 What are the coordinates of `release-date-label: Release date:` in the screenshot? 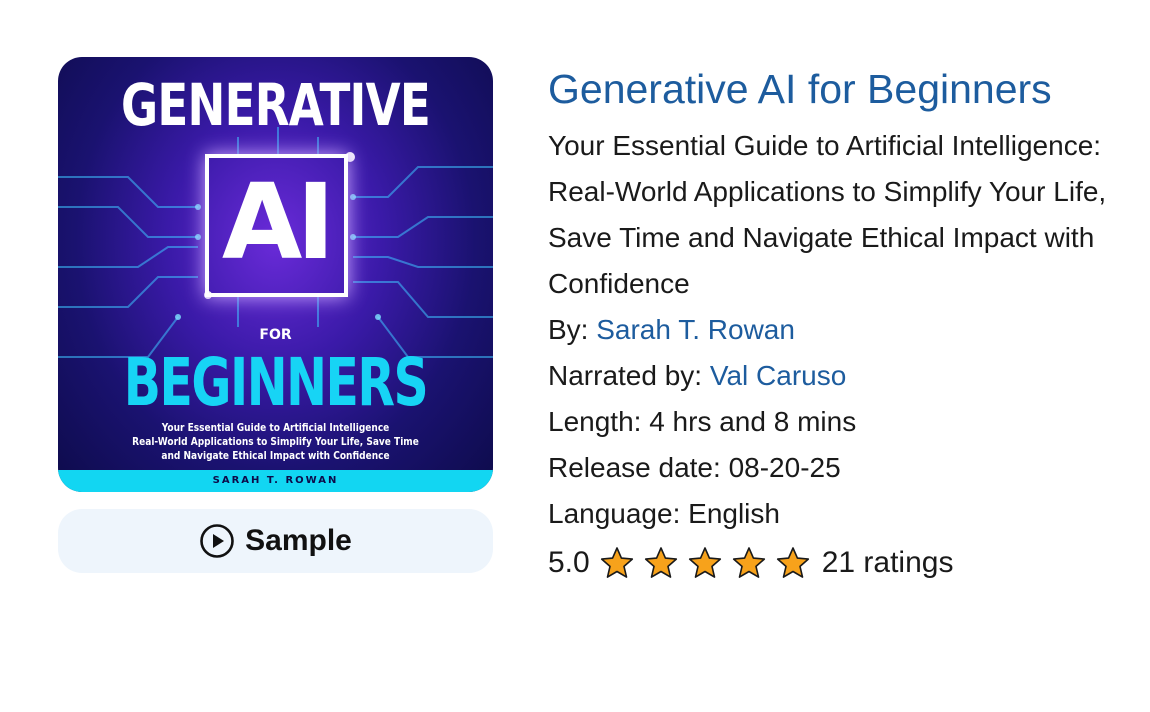 It's located at (638, 467).